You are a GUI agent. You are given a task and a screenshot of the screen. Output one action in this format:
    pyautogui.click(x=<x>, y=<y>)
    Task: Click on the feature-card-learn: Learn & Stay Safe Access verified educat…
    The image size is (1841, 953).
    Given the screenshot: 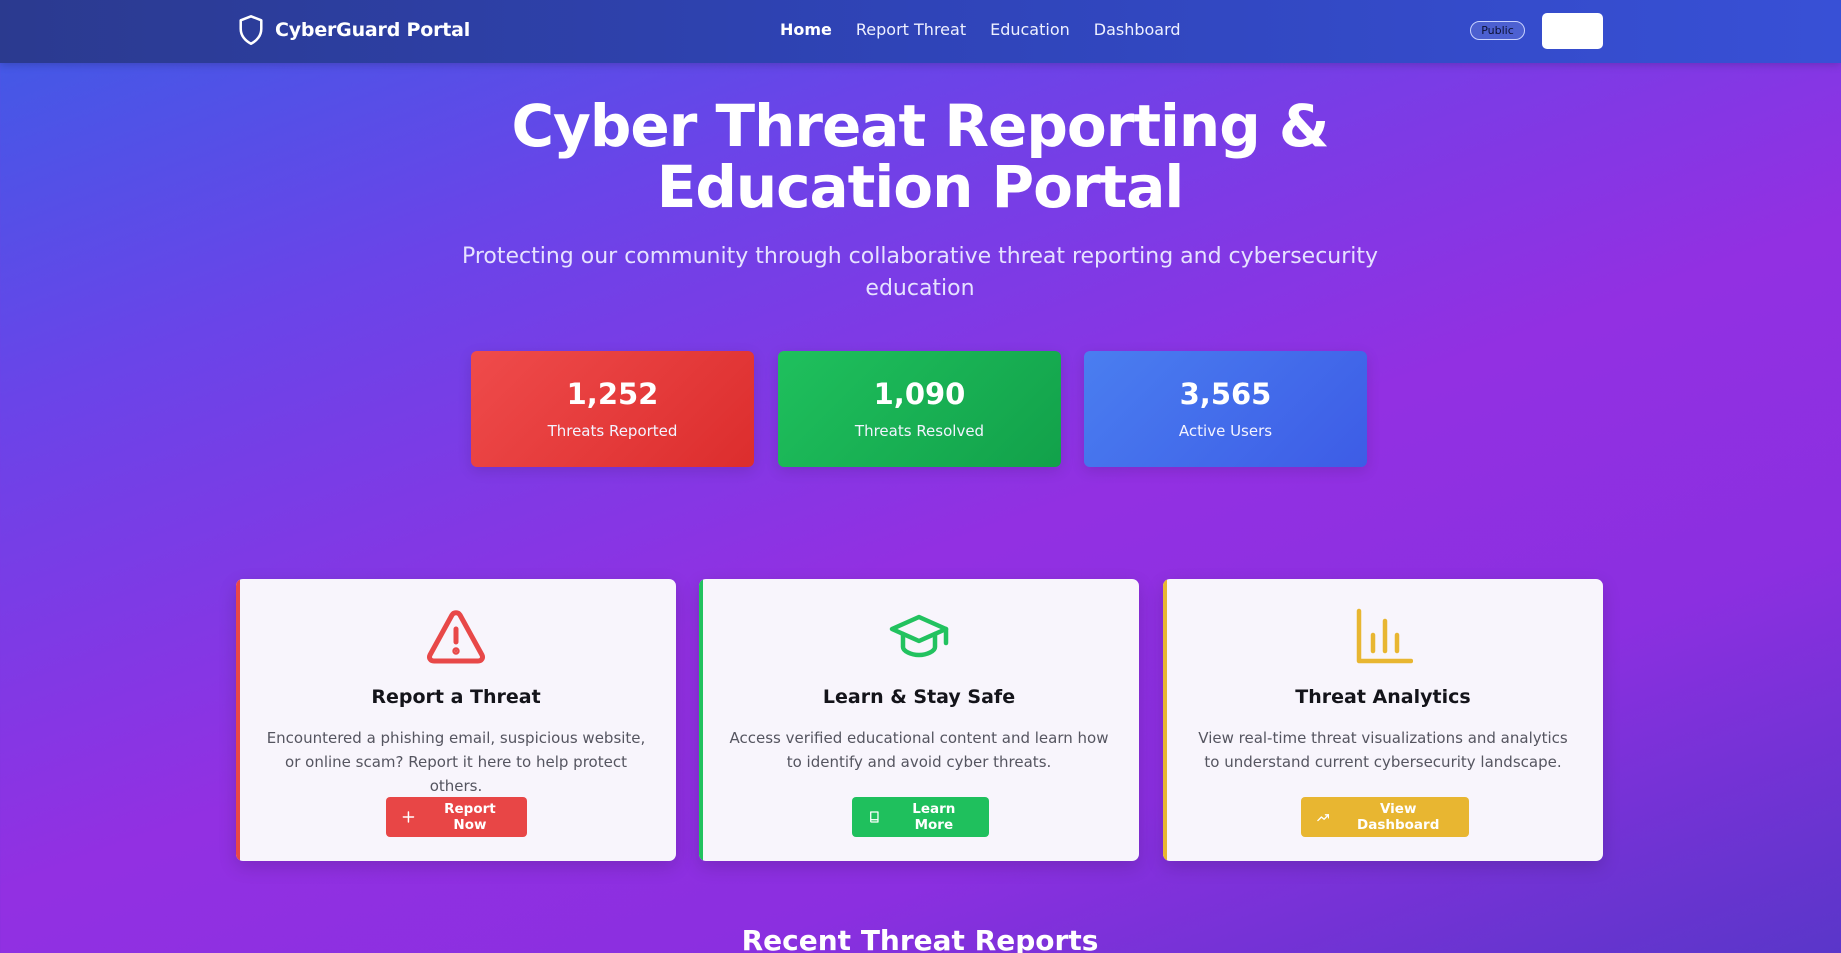 What is the action you would take?
    pyautogui.click(x=919, y=720)
    